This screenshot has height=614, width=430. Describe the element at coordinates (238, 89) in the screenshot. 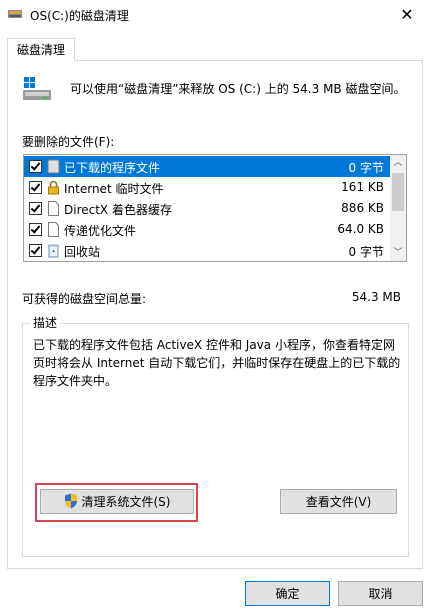

I see `cleanup-summary-message: 可以使用“磁盘清理”来释放 OS (C:) 上的 54.3 MB 磁盘空间。` at that location.